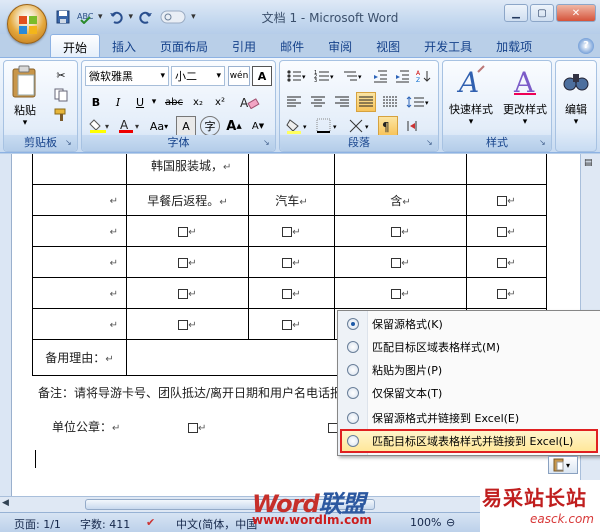 The height and width of the screenshot is (532, 600). Describe the element at coordinates (514, 46) in the screenshot. I see `tab-addins: 加载项` at that location.